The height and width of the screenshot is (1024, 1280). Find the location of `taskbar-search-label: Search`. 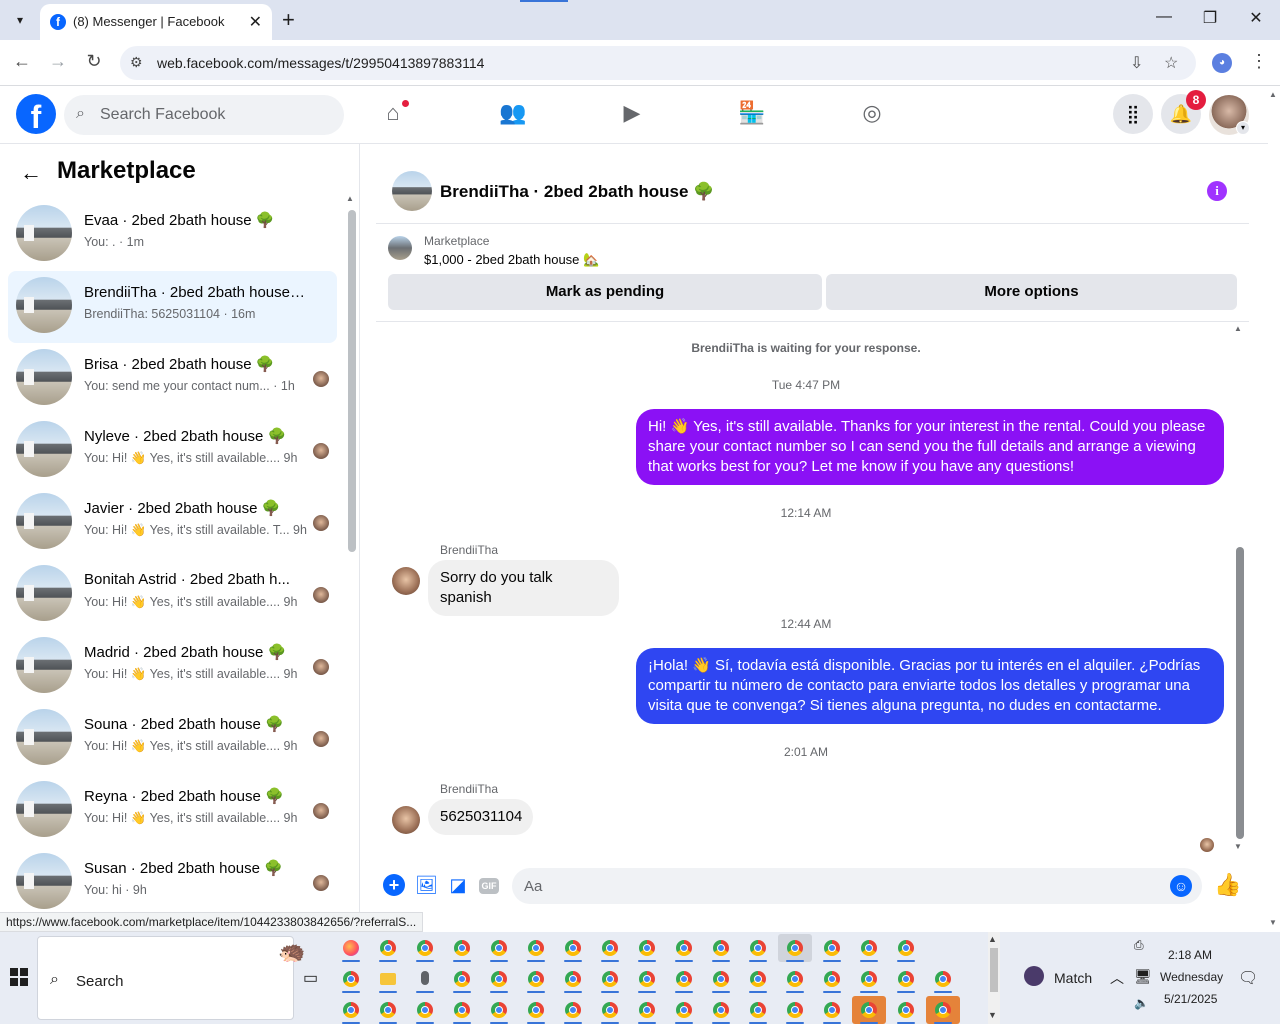

taskbar-search-label: Search is located at coordinates (100, 981).